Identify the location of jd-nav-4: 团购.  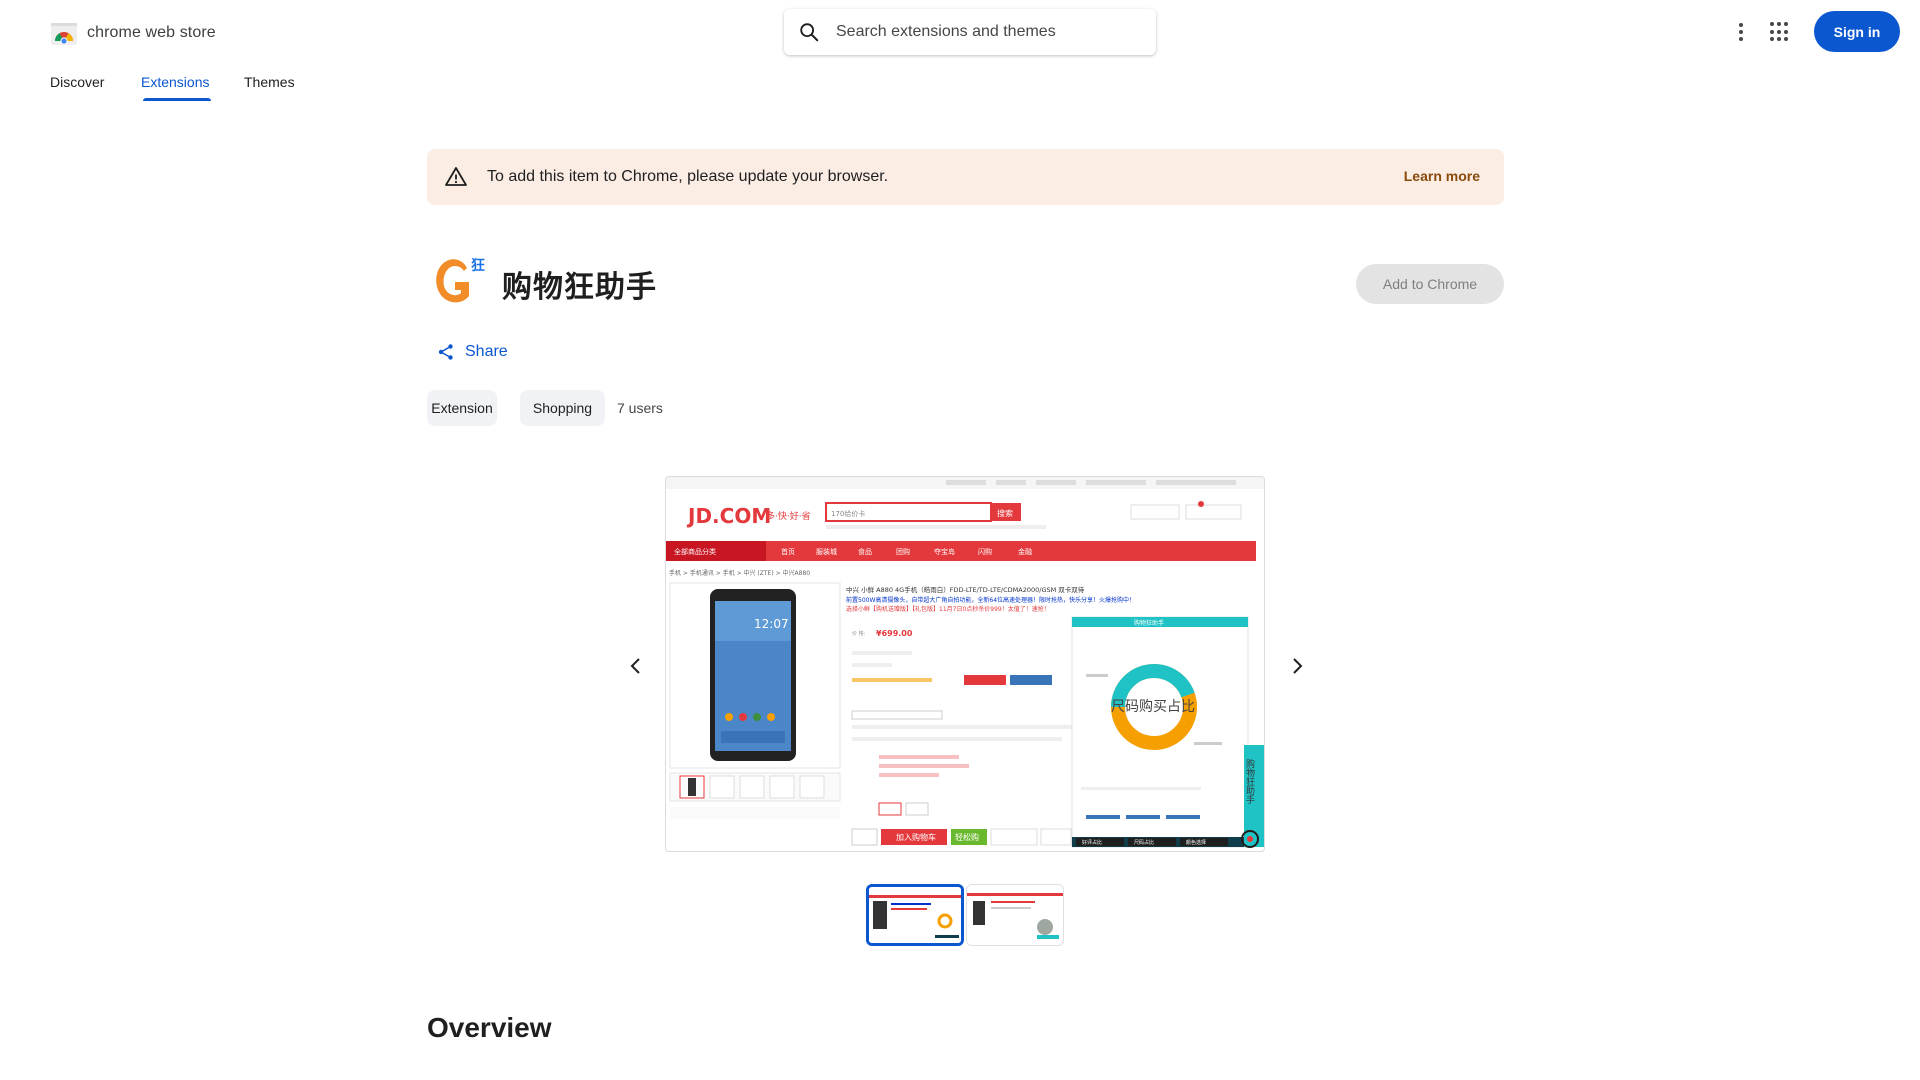
(903, 551).